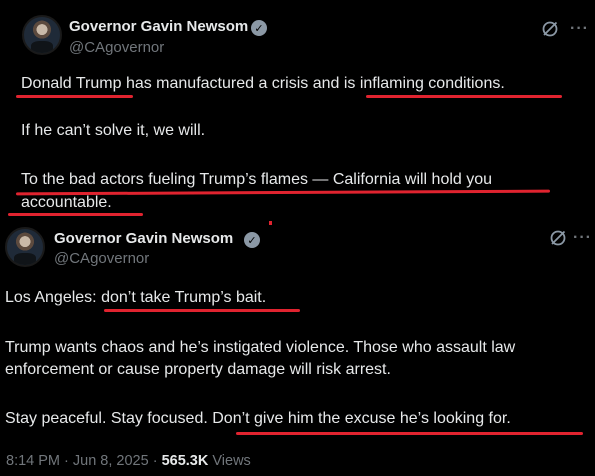 This screenshot has width=595, height=476. What do you see at coordinates (231, 461) in the screenshot?
I see `views-label: Views` at bounding box center [231, 461].